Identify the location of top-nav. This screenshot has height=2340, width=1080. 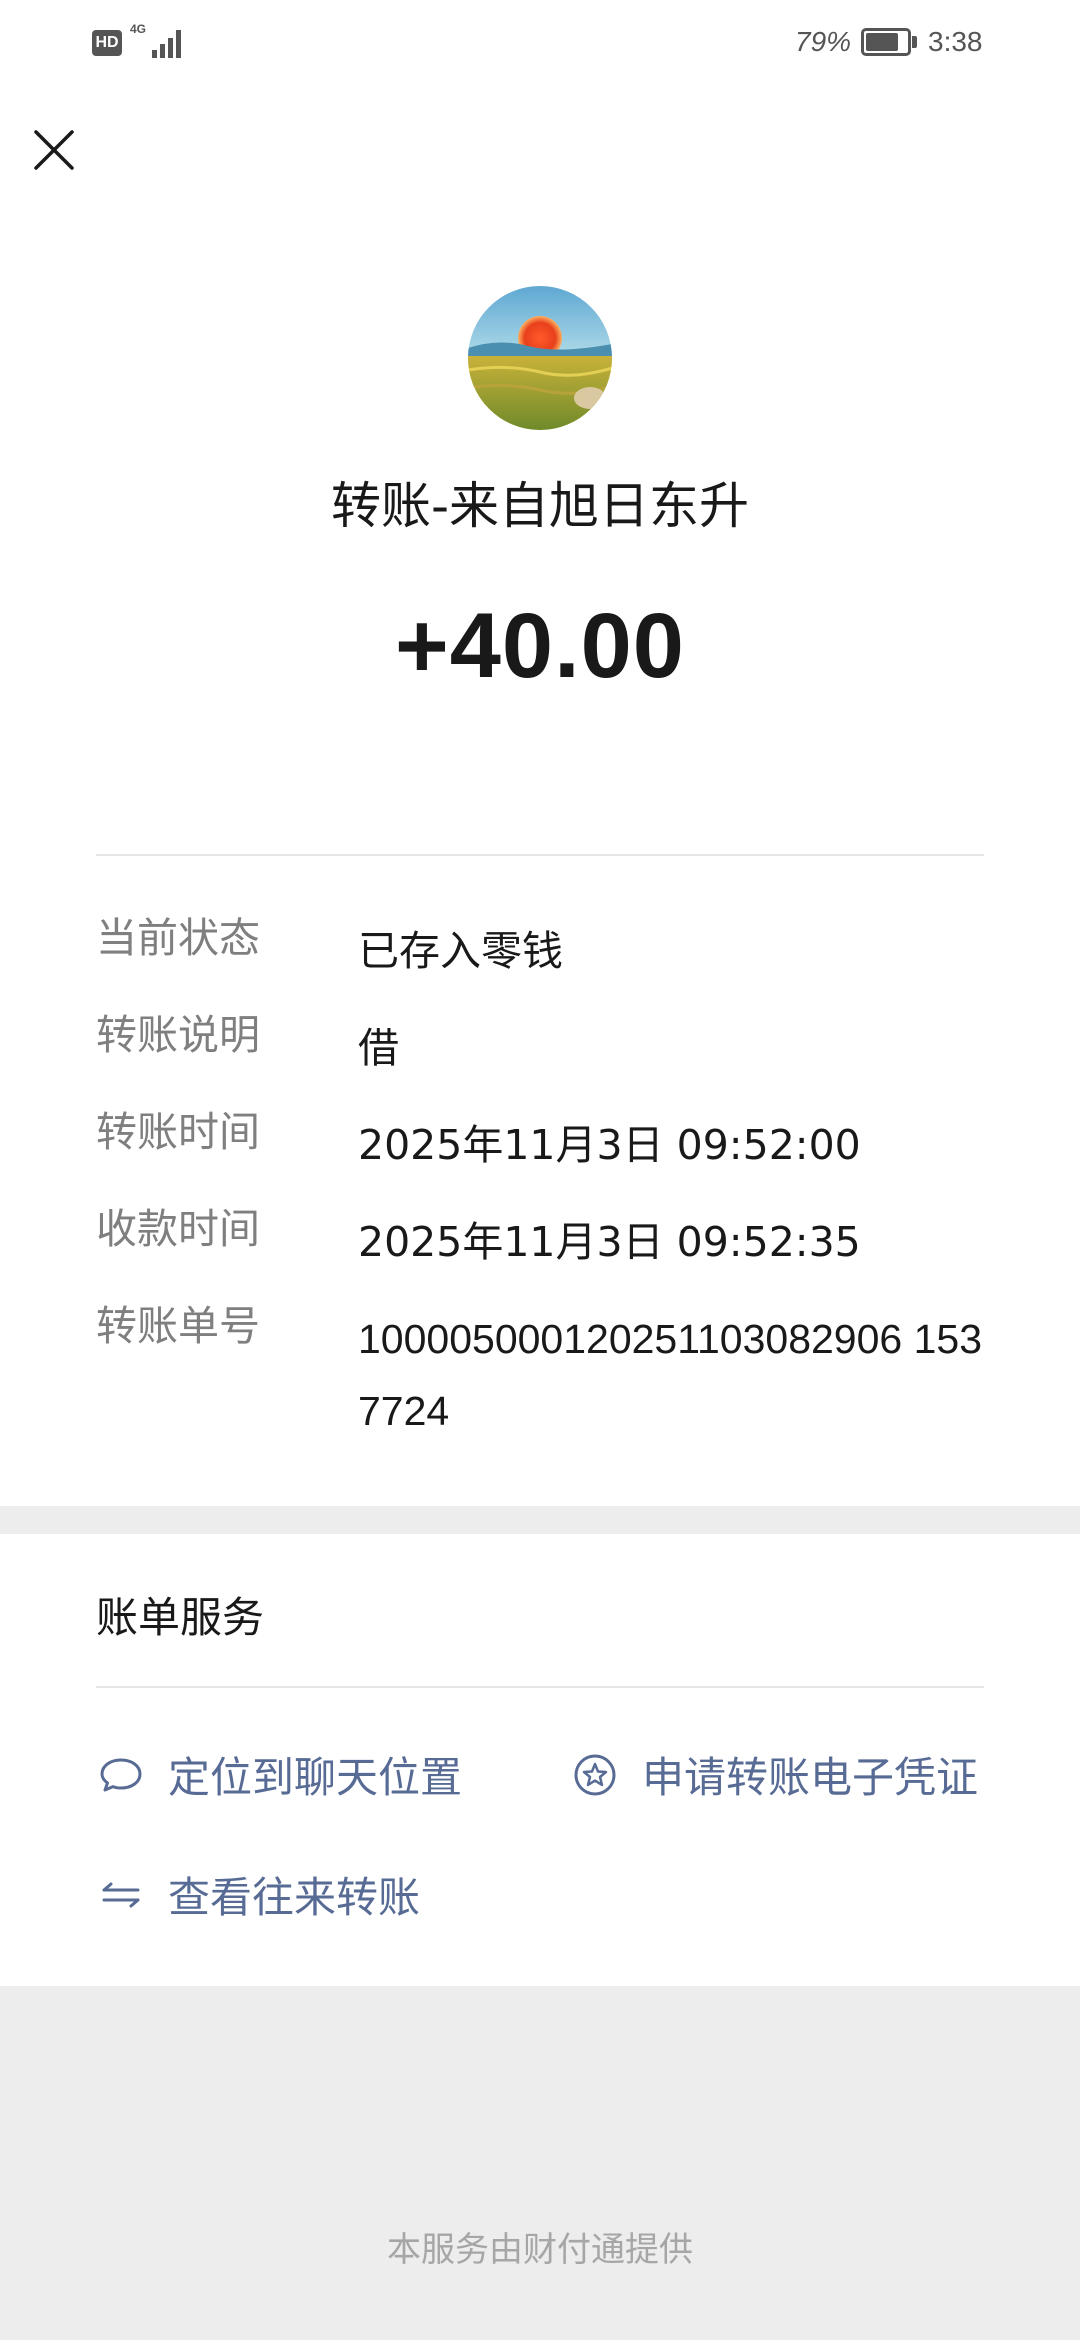
(540, 152).